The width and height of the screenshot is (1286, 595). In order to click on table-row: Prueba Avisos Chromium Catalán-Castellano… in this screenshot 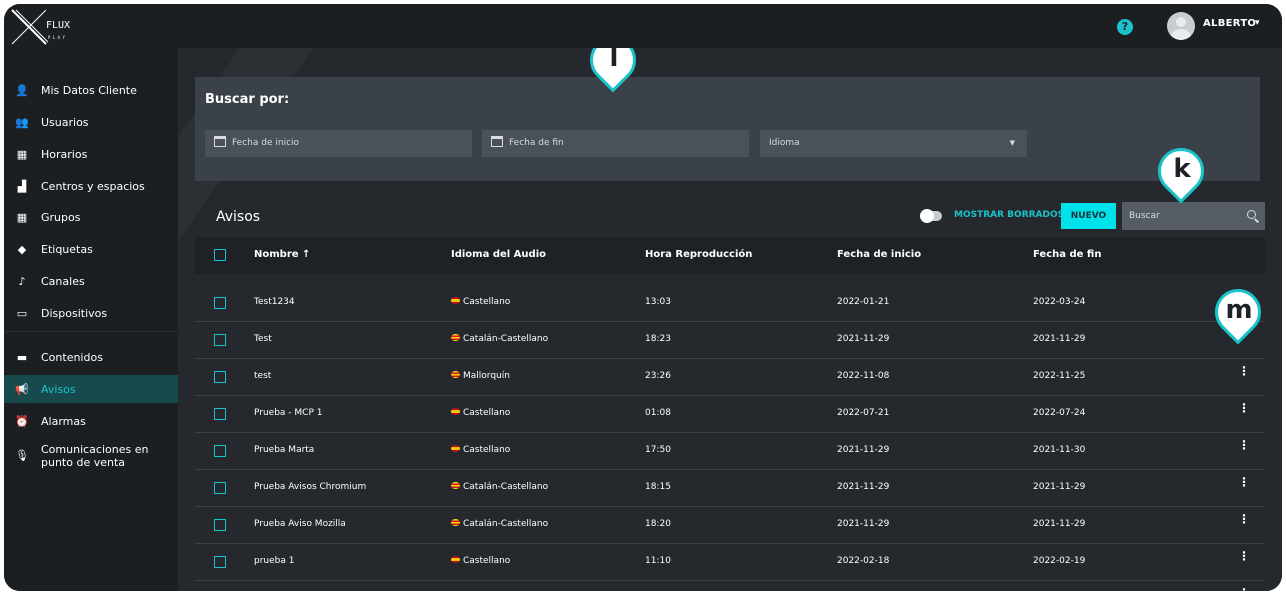, I will do `click(730, 488)`.